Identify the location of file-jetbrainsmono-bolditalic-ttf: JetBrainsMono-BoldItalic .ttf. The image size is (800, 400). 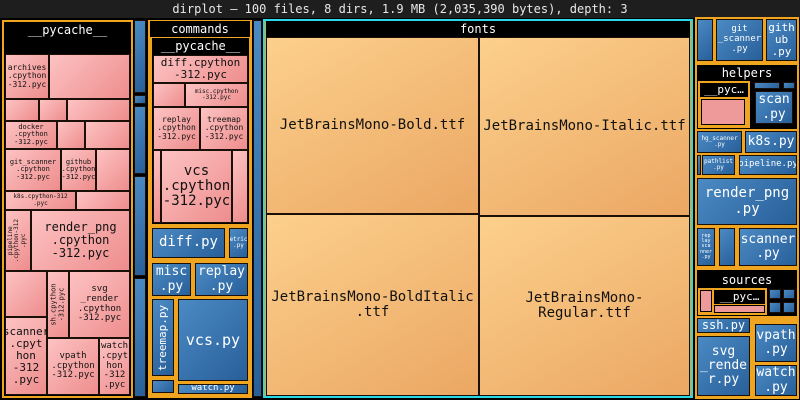
(372, 305).